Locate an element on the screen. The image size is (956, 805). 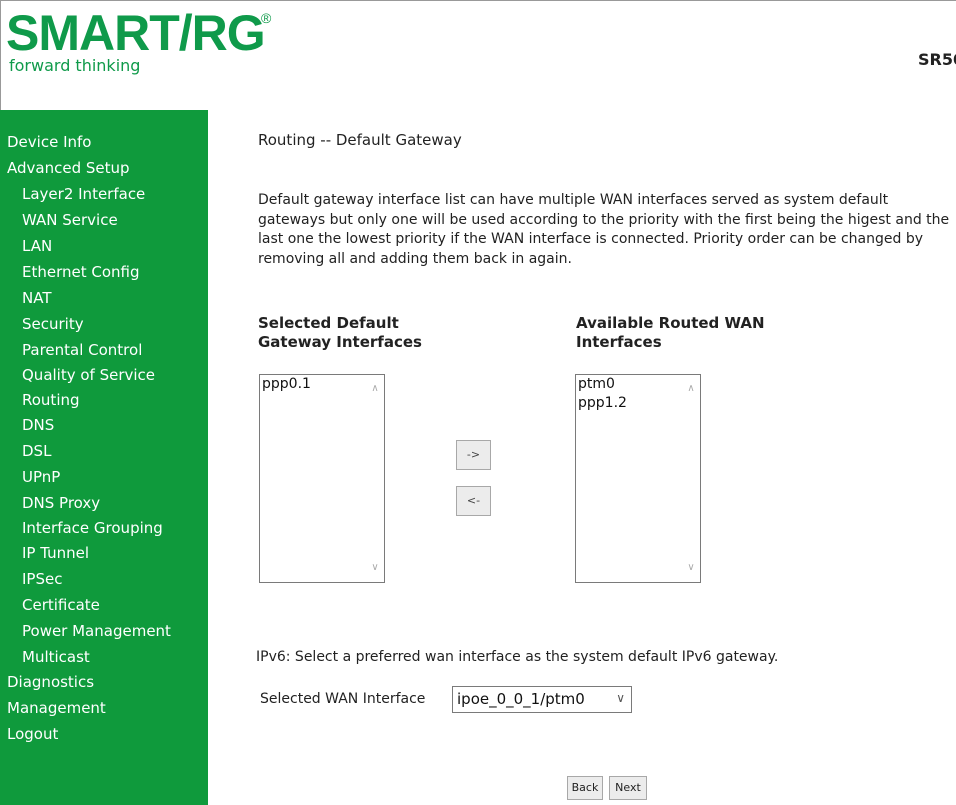
sidebar-item-multicast: Multicast is located at coordinates (56, 657).